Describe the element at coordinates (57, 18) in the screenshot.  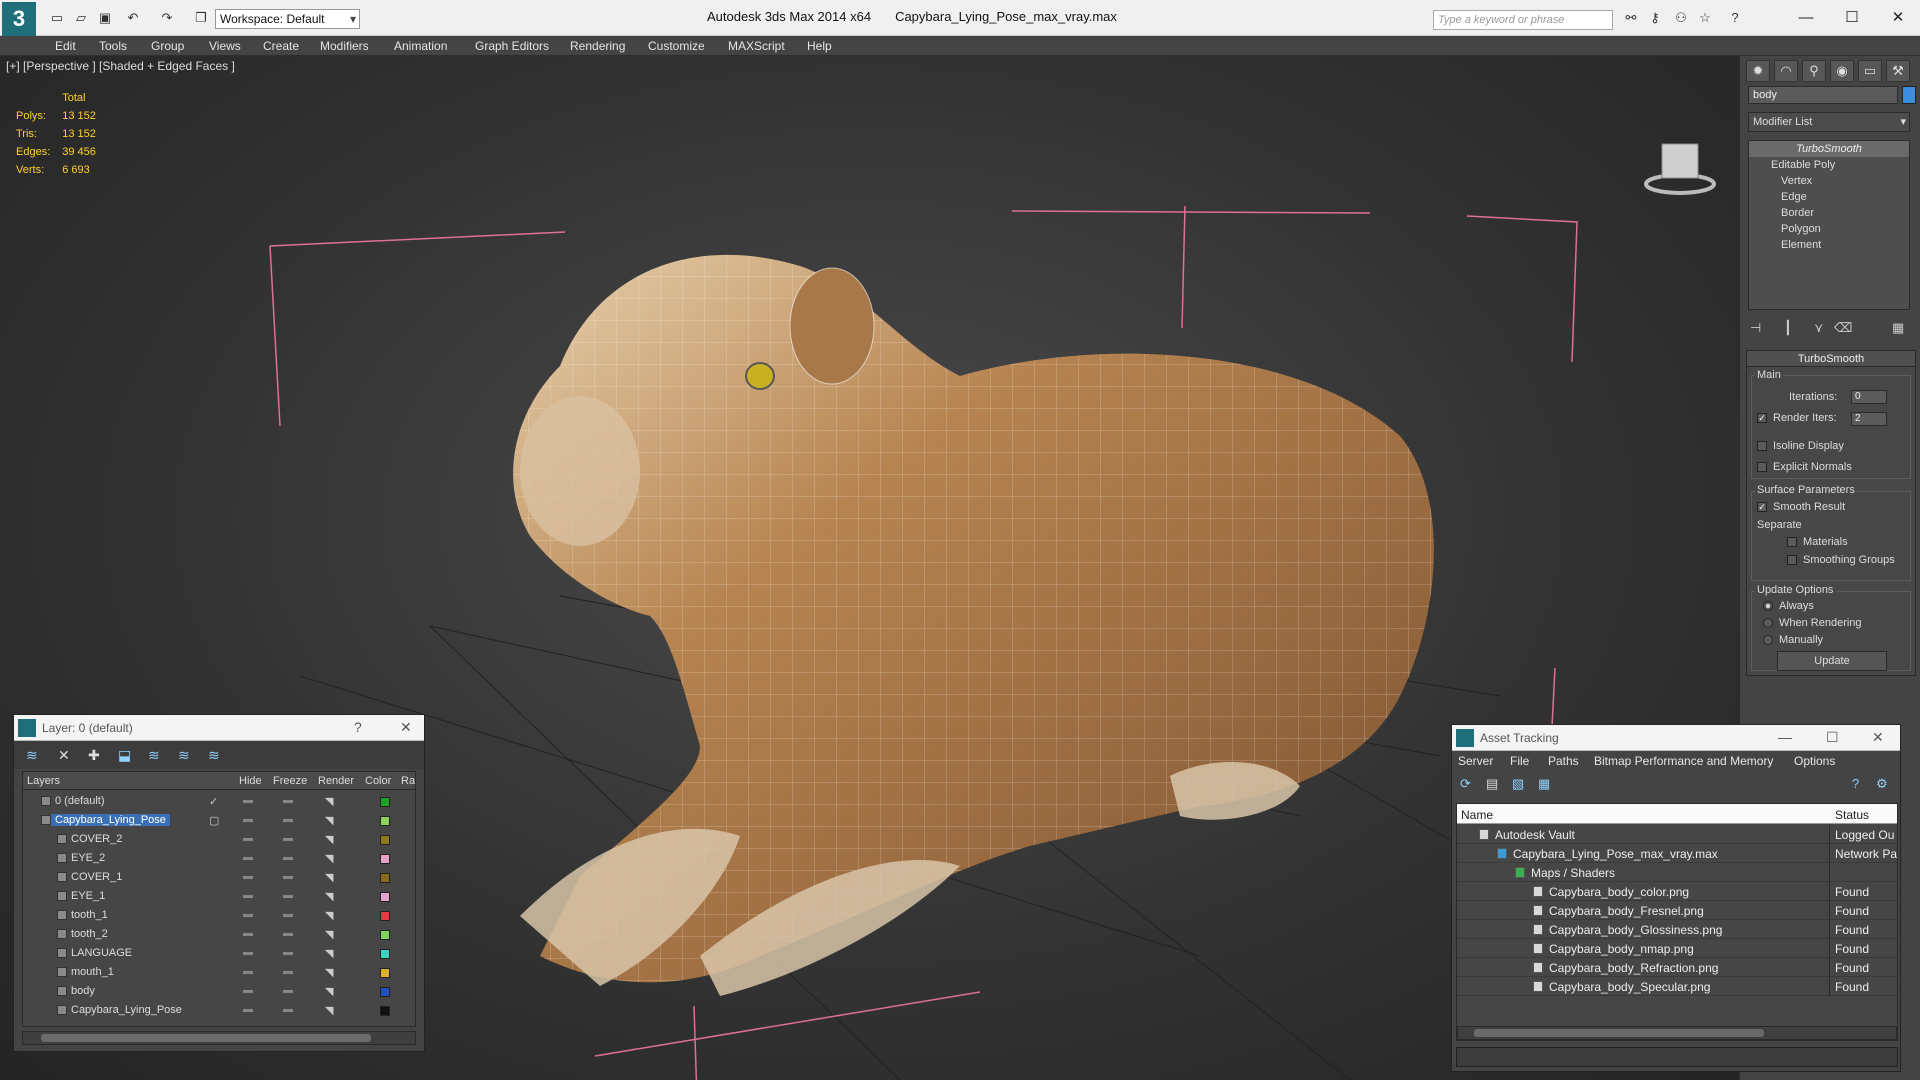
I see `new-file-icon: ▭` at that location.